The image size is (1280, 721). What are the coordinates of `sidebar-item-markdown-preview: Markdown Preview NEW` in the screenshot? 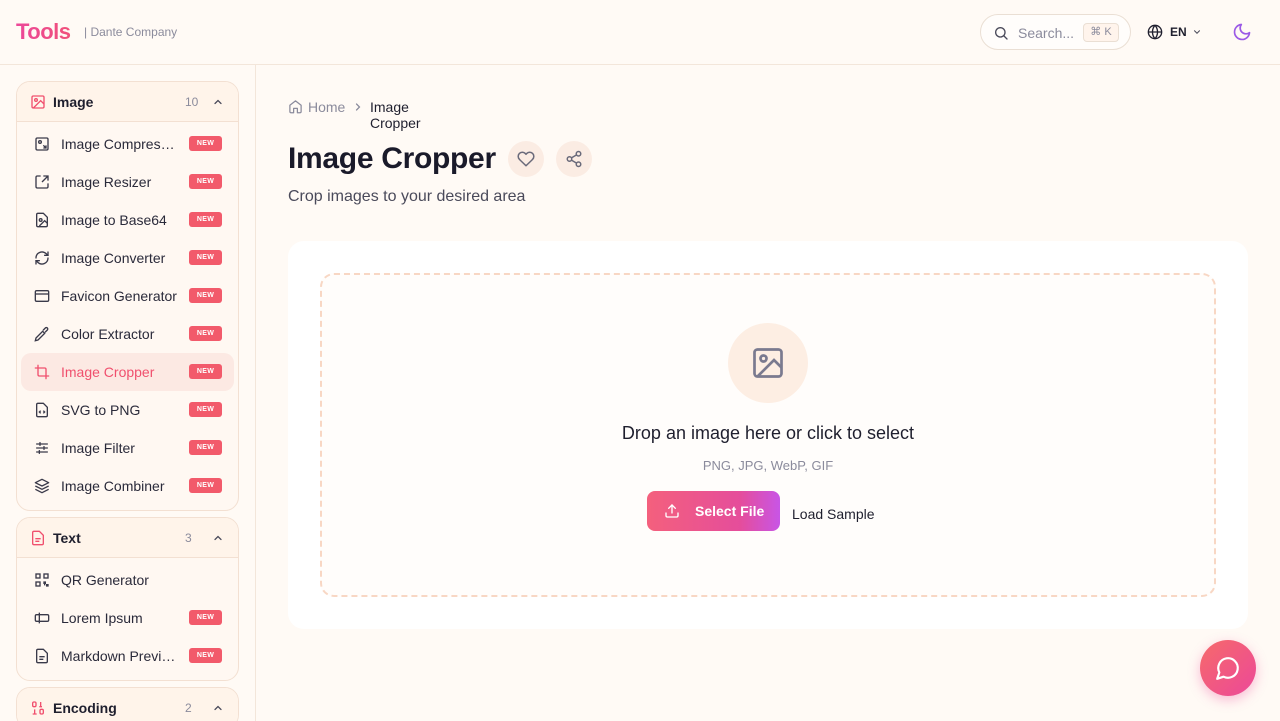 It's located at (127, 656).